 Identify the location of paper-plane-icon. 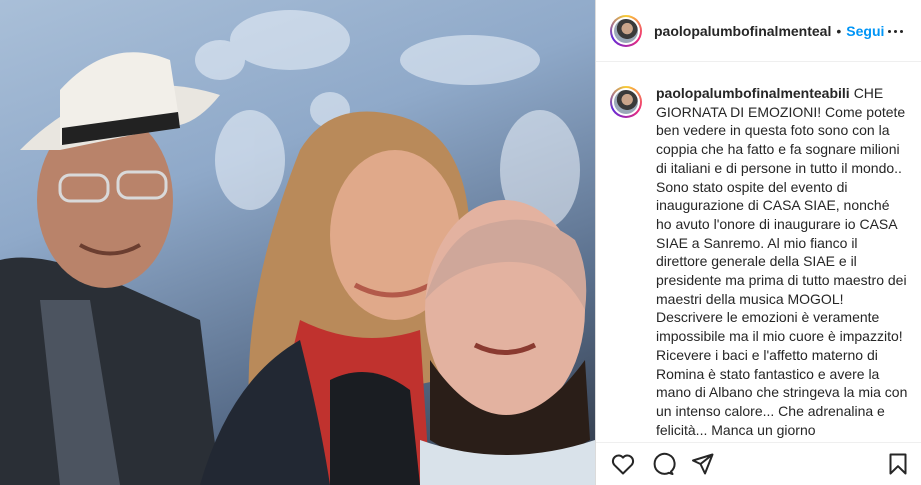
(703, 464).